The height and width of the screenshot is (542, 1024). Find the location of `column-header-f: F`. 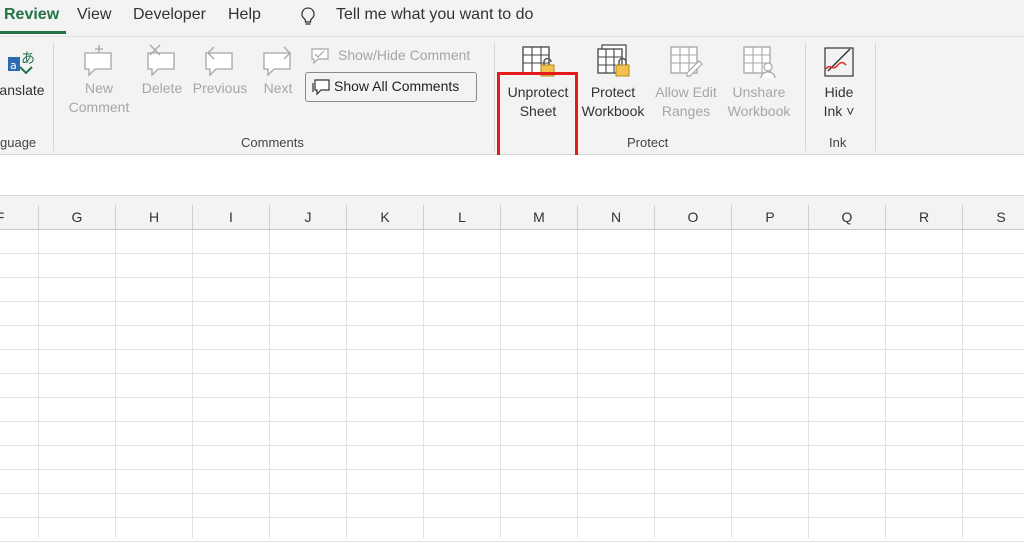

column-header-f: F is located at coordinates (19, 217).